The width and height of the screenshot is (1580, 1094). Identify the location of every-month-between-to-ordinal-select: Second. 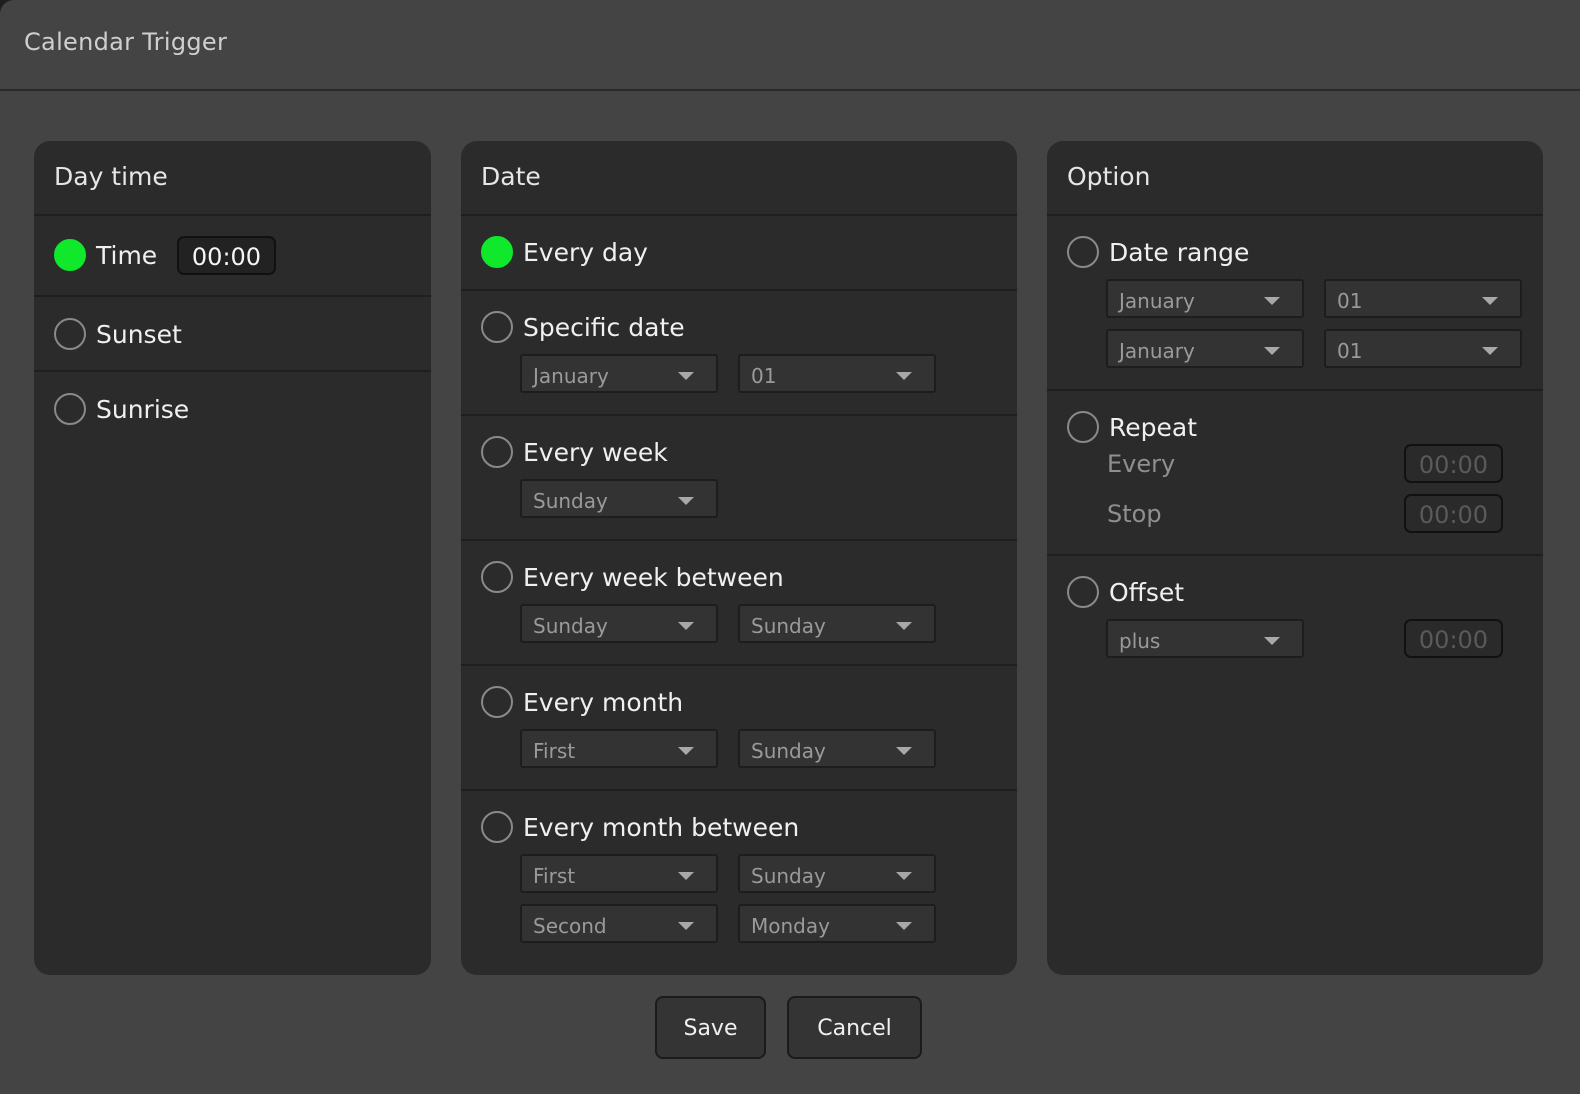
(619, 923).